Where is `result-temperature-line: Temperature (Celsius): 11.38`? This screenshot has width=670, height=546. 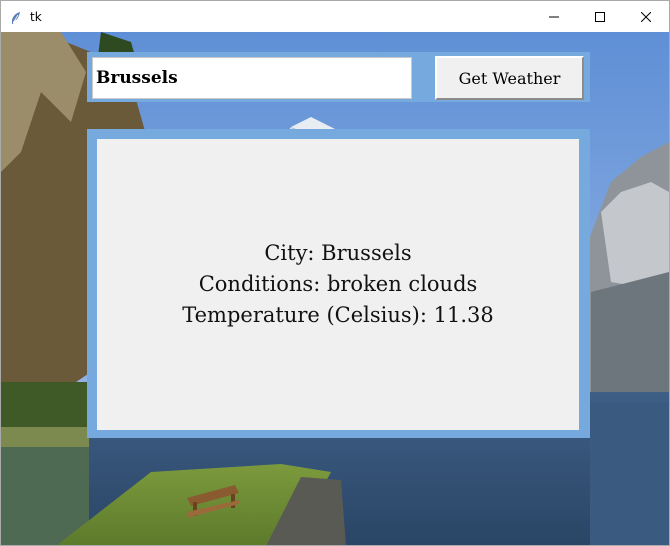 result-temperature-line: Temperature (Celsius): 11.38 is located at coordinates (338, 315).